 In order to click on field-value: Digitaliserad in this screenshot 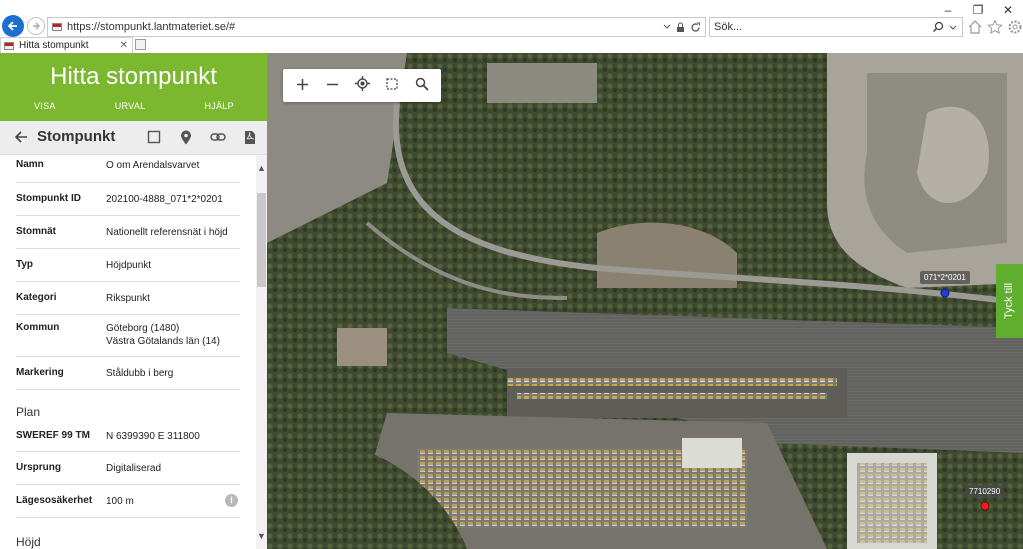, I will do `click(134, 468)`.